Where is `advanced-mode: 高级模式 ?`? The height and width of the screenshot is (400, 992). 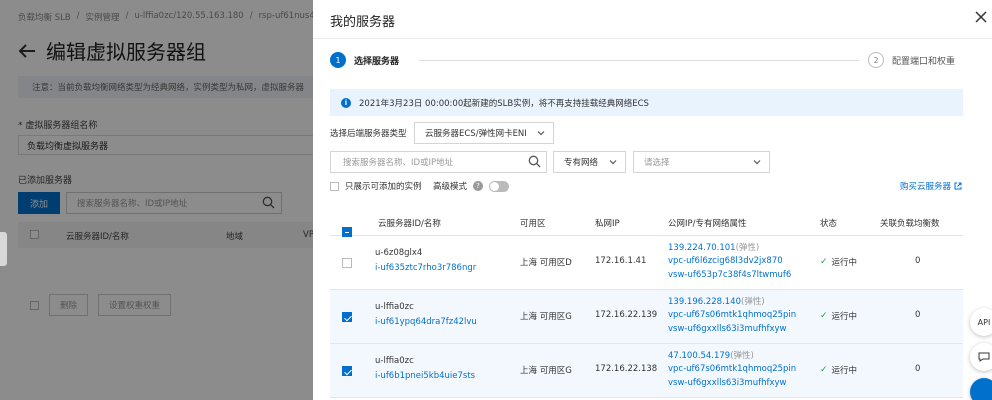 advanced-mode: 高级模式 ? is located at coordinates (471, 186).